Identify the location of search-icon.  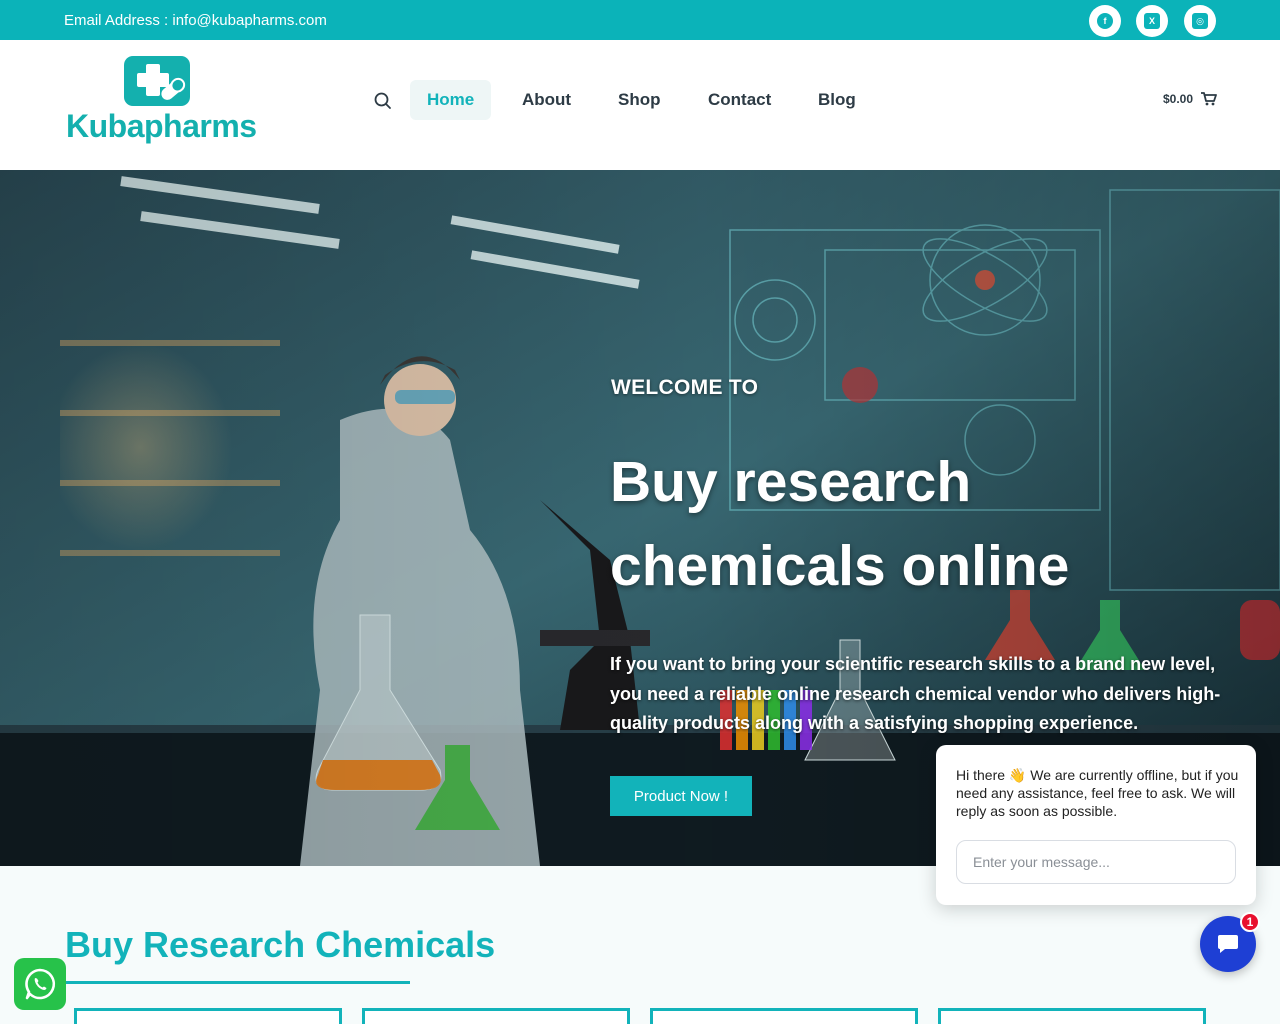
(382, 100).